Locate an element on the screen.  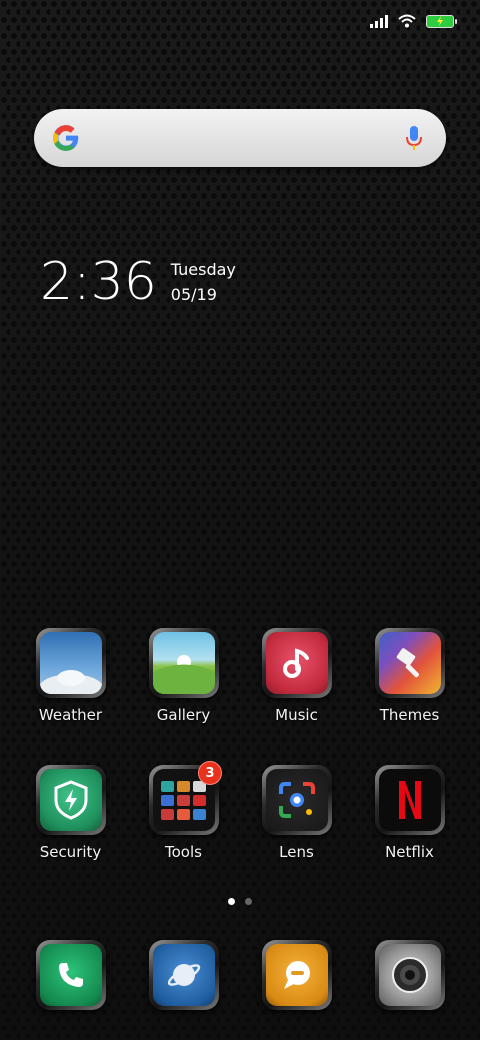
dock-phone is located at coordinates (70, 975).